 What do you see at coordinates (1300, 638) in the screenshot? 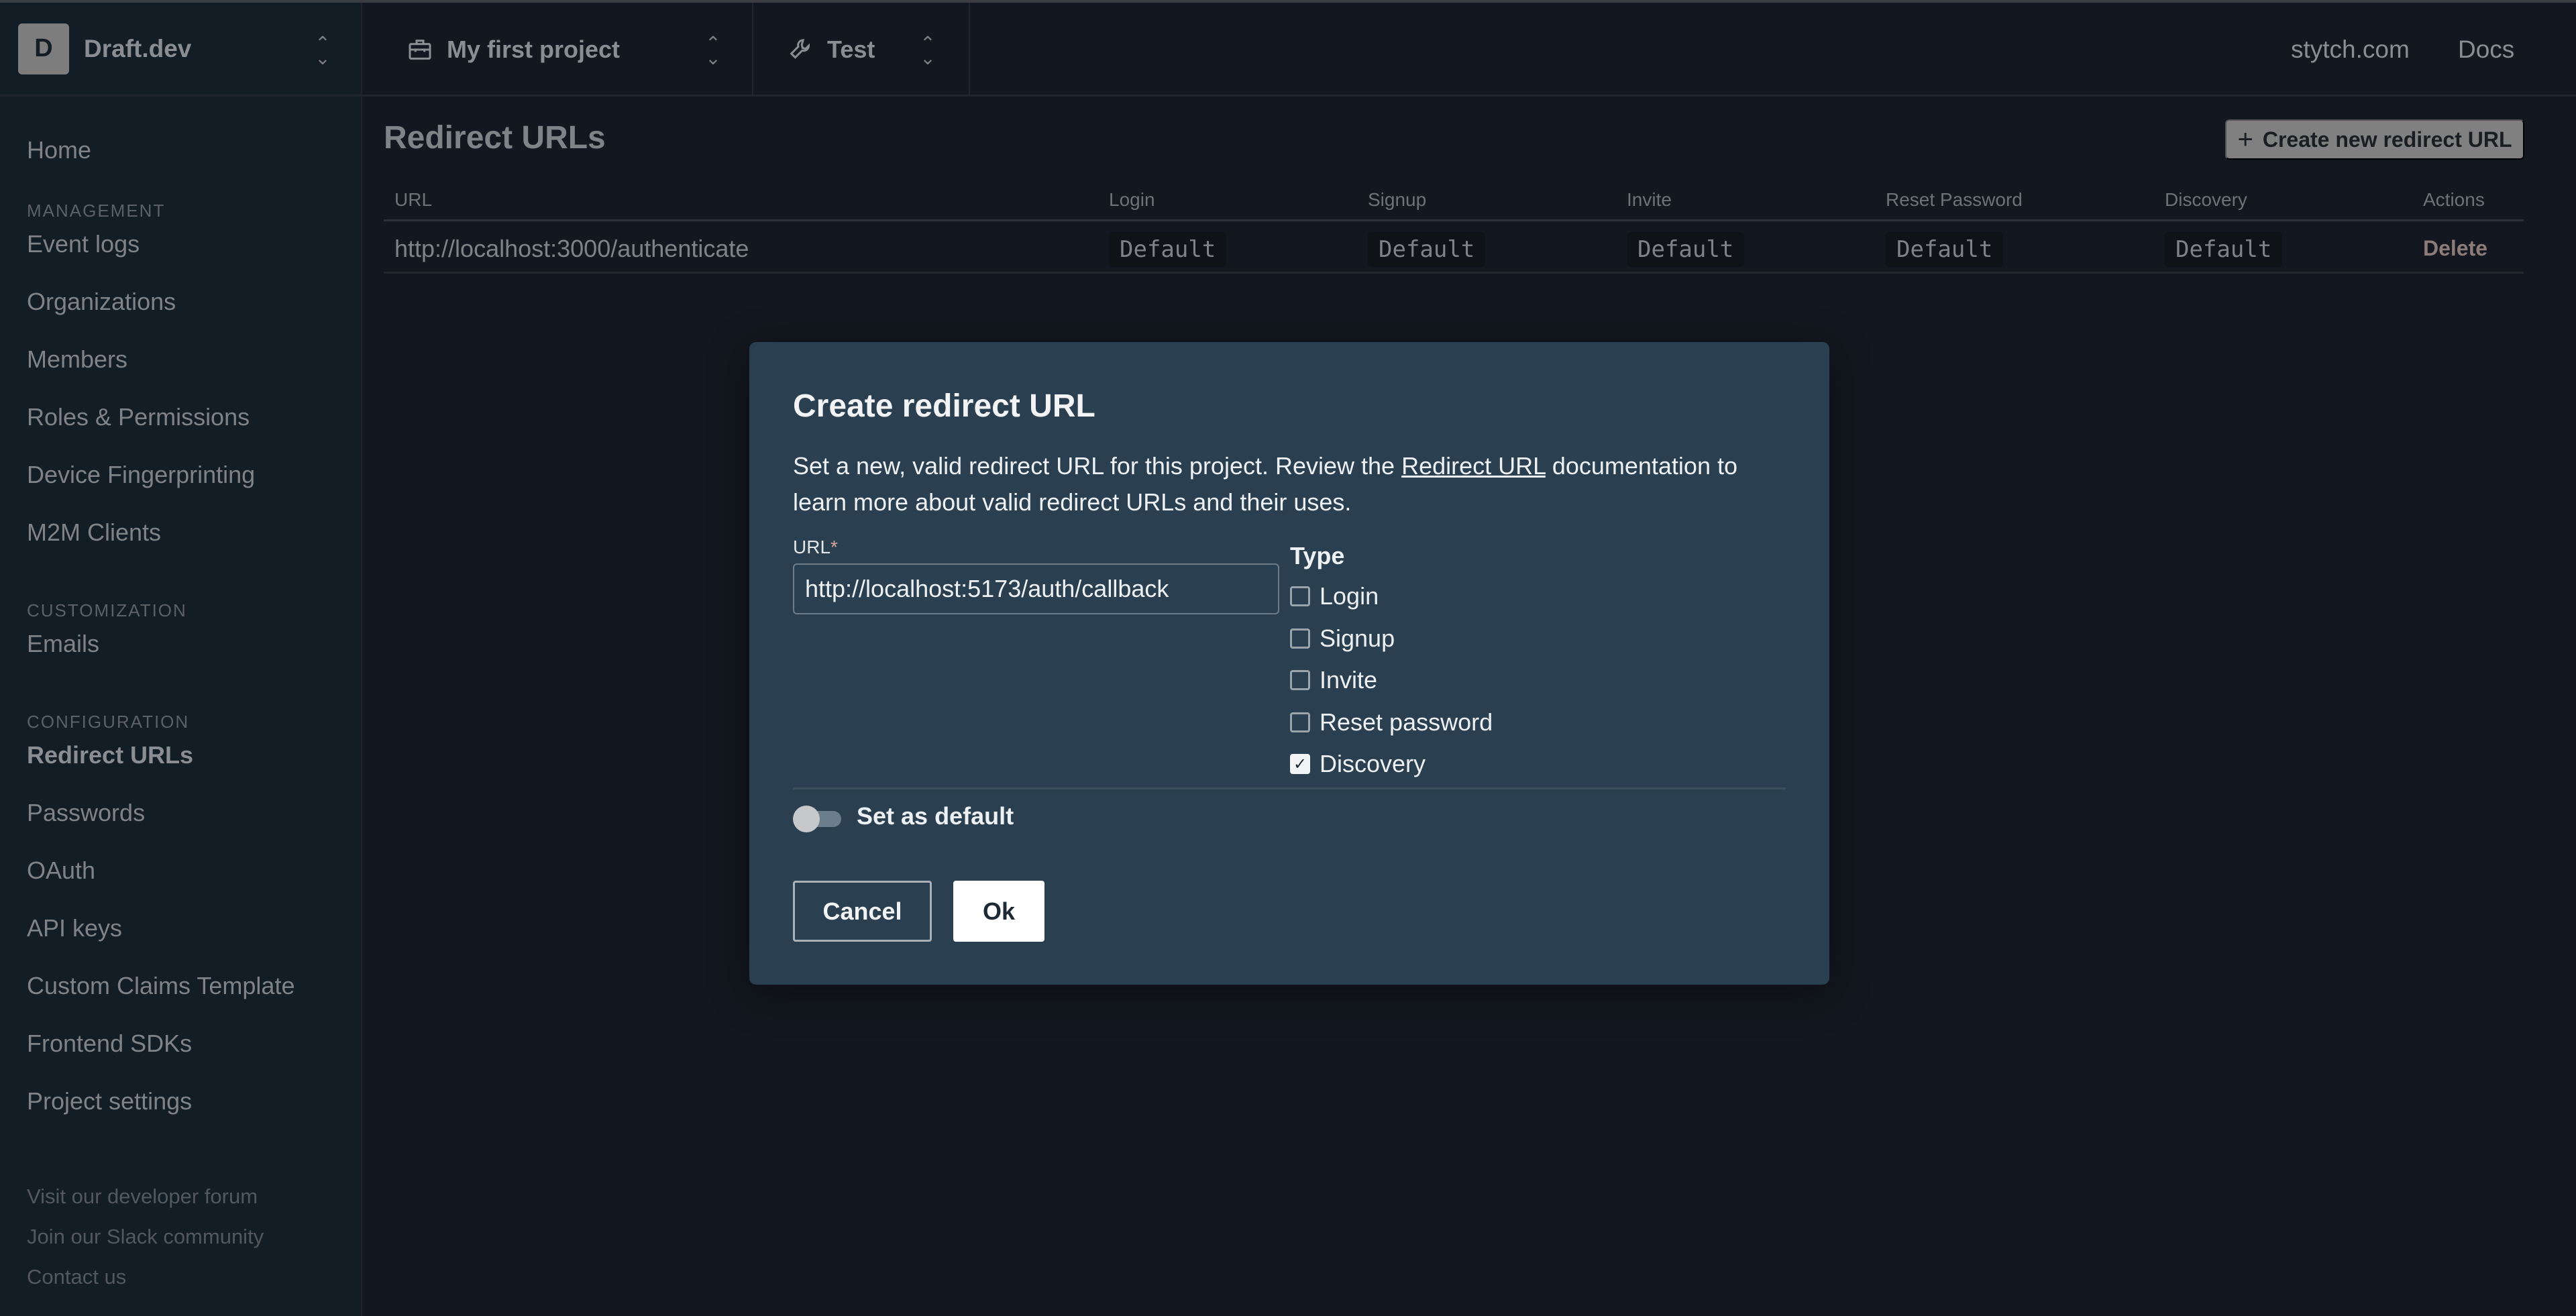
I see `checkbox-signup` at bounding box center [1300, 638].